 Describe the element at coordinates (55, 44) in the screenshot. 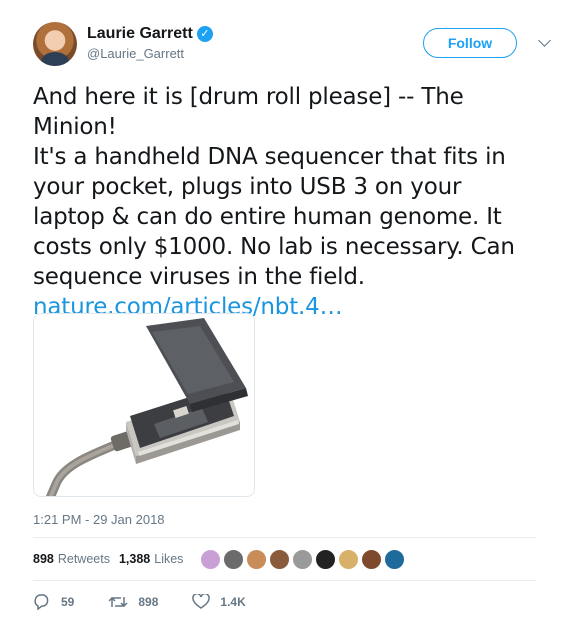

I see `author-avatar` at that location.